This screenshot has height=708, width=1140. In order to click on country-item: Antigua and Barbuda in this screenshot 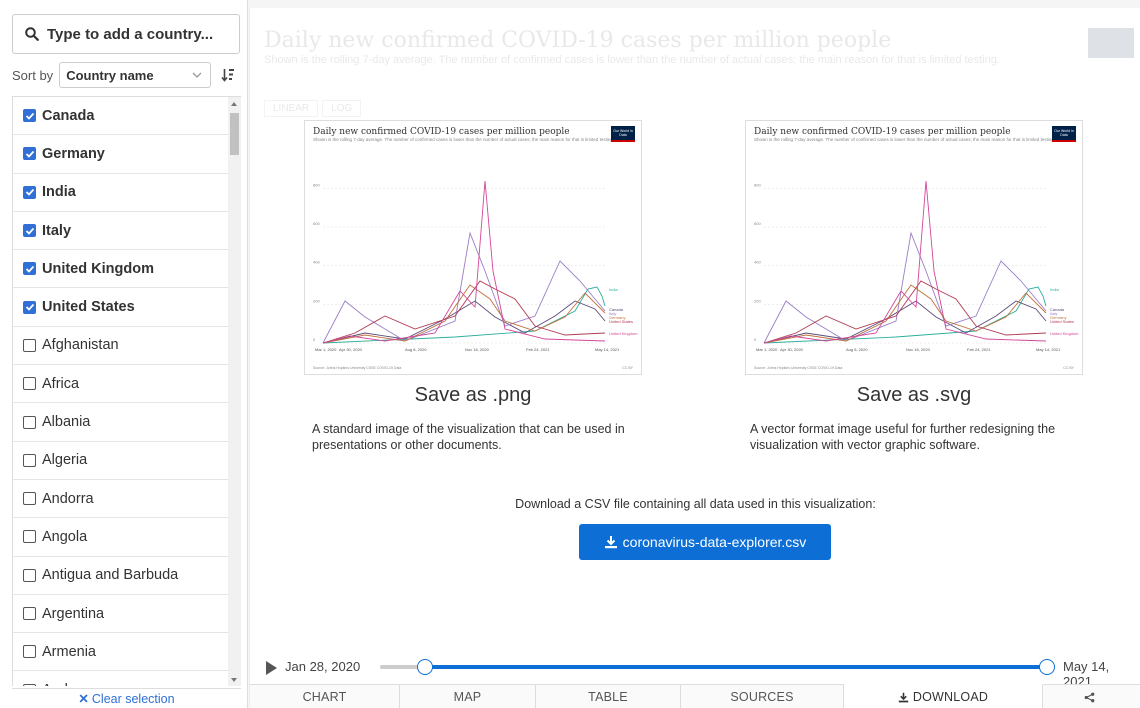, I will do `click(121, 576)`.